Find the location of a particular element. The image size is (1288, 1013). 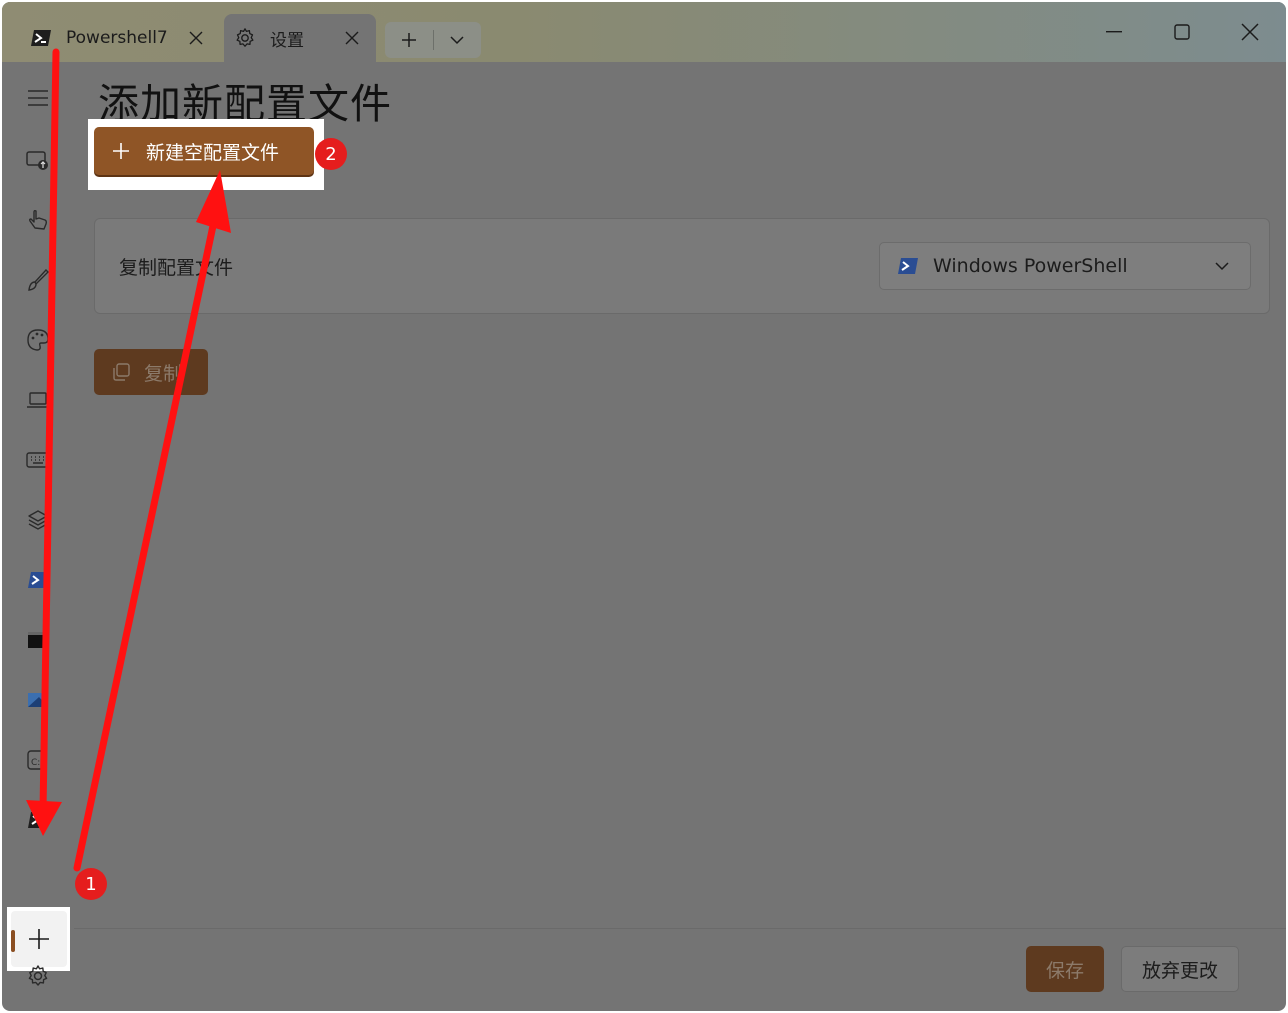

azure-icon is located at coordinates (38, 700).